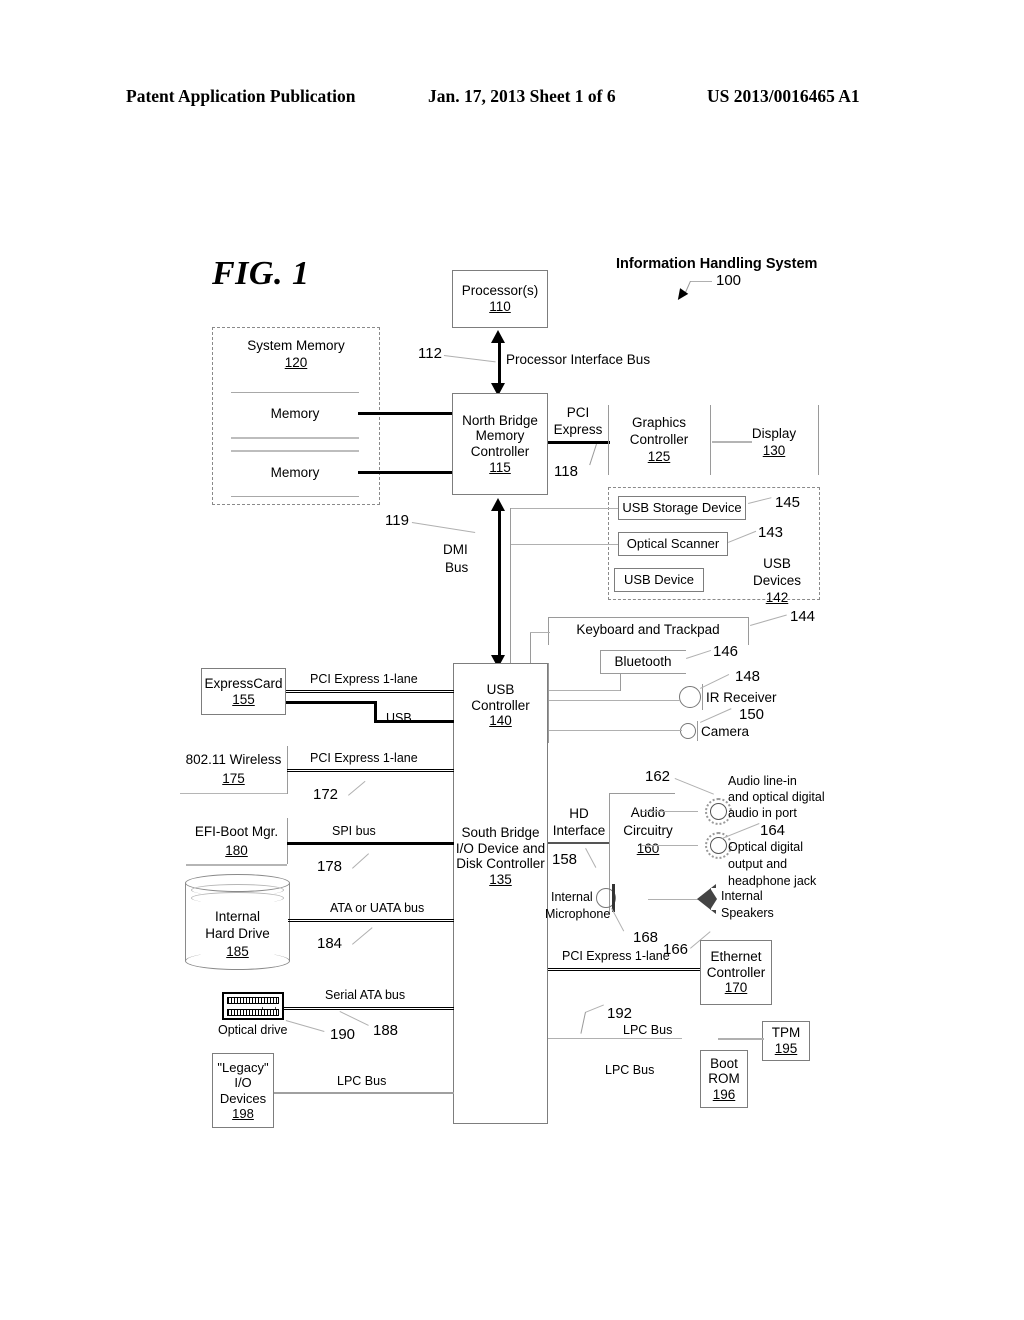 The height and width of the screenshot is (1320, 1024). What do you see at coordinates (748, 676) in the screenshot?
I see `ref-148: 148` at bounding box center [748, 676].